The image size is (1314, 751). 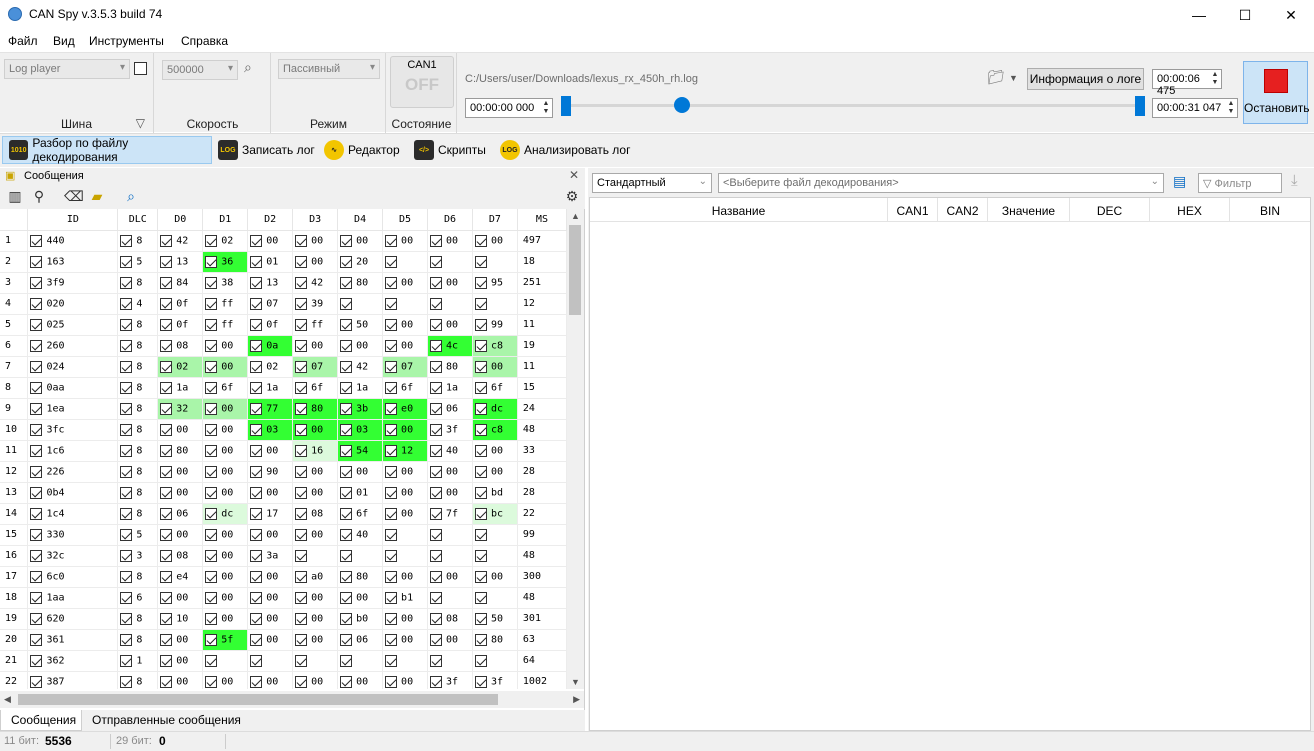 What do you see at coordinates (1110, 210) in the screenshot?
I see `column-header-dec: DEC` at bounding box center [1110, 210].